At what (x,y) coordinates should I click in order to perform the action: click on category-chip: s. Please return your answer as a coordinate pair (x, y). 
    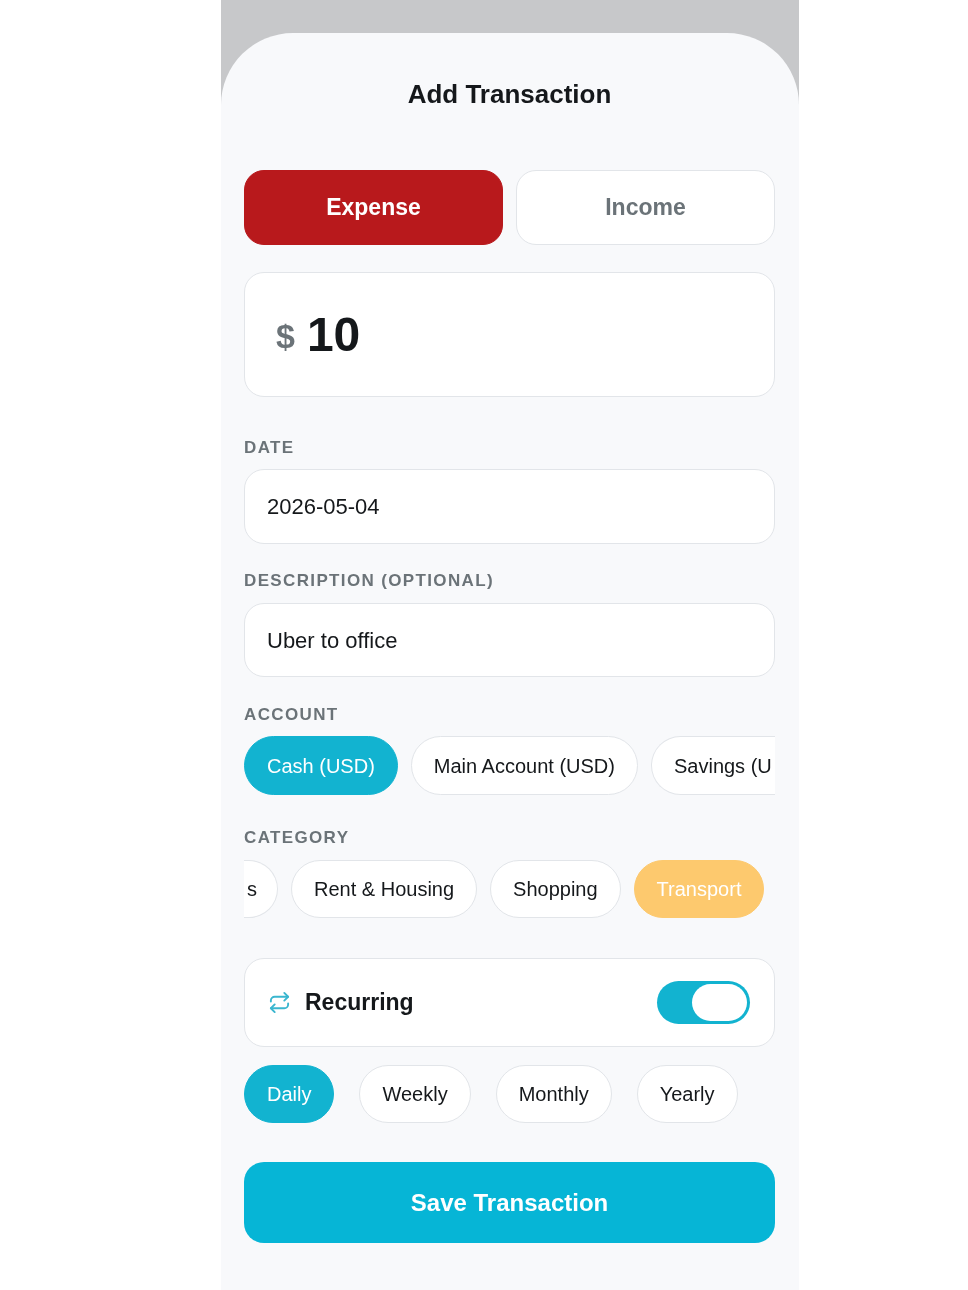
    Looking at the image, I should click on (261, 889).